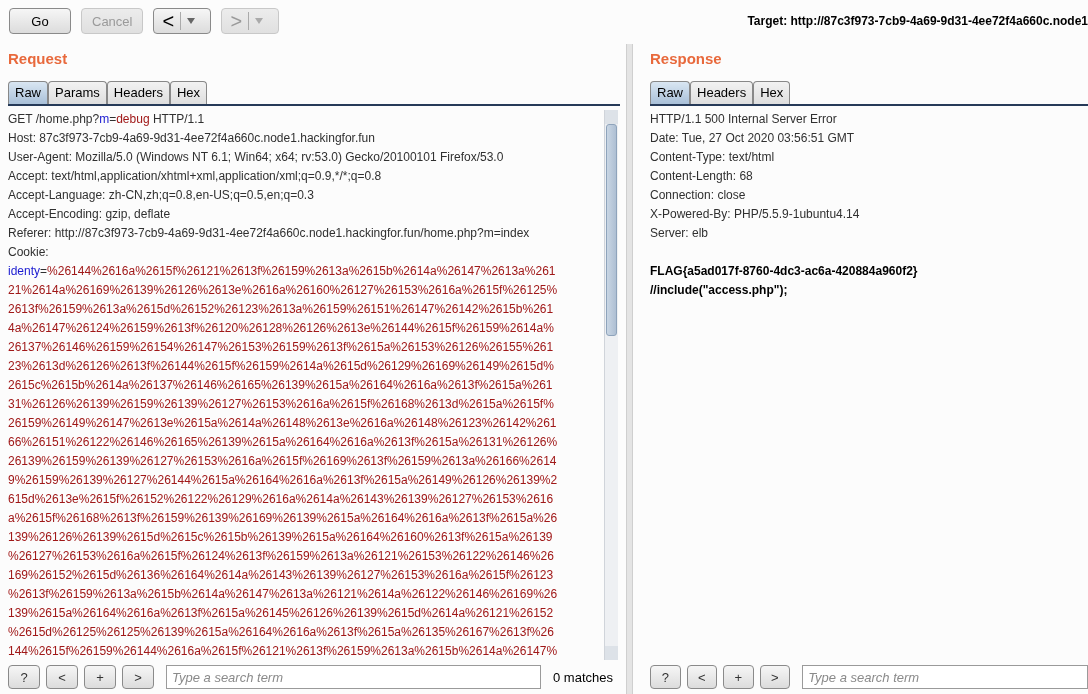 The width and height of the screenshot is (1088, 694). What do you see at coordinates (281, 385) in the screenshot?
I see `request-line: 2615c%2615b%2614a%26137%26146%26165%26139%2615a%26164%2616a%2613f%2615a%261` at bounding box center [281, 385].